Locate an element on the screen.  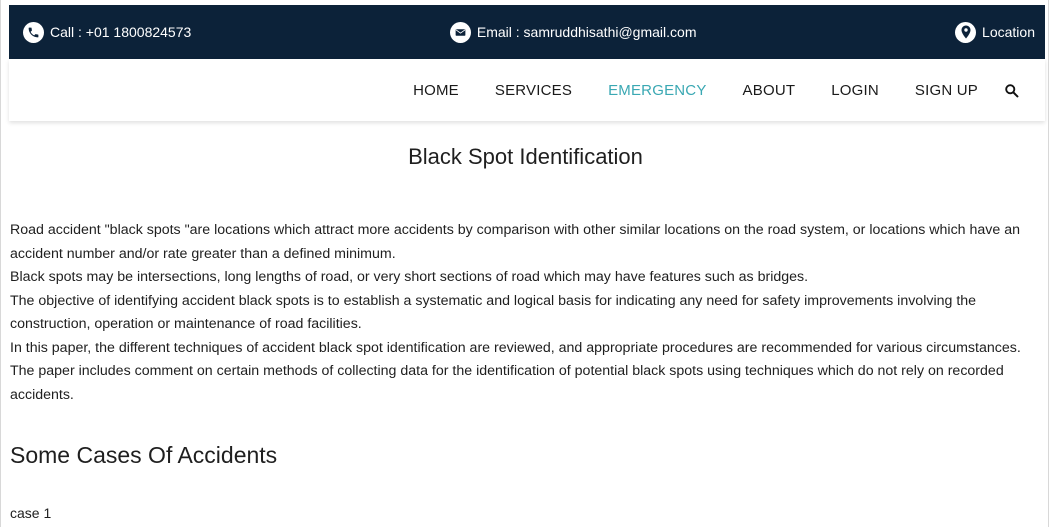
nav-emergency: EMERGENCY is located at coordinates (657, 90).